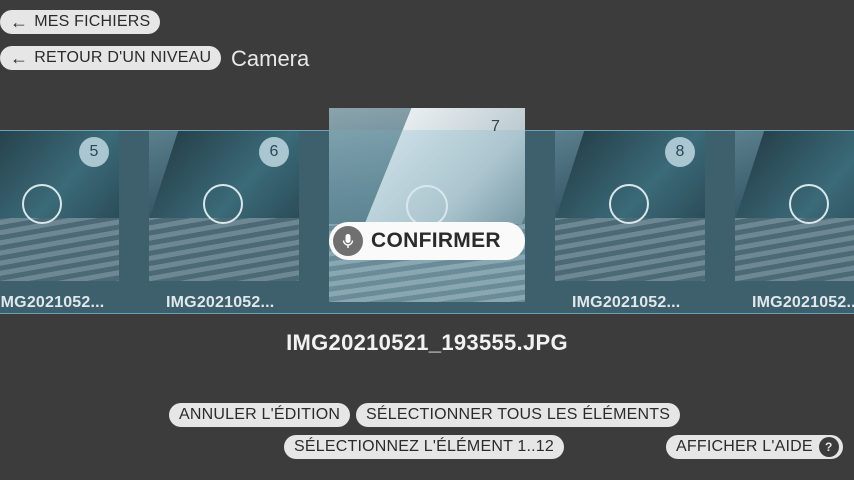  What do you see at coordinates (348, 241) in the screenshot?
I see `microphone-icon` at bounding box center [348, 241].